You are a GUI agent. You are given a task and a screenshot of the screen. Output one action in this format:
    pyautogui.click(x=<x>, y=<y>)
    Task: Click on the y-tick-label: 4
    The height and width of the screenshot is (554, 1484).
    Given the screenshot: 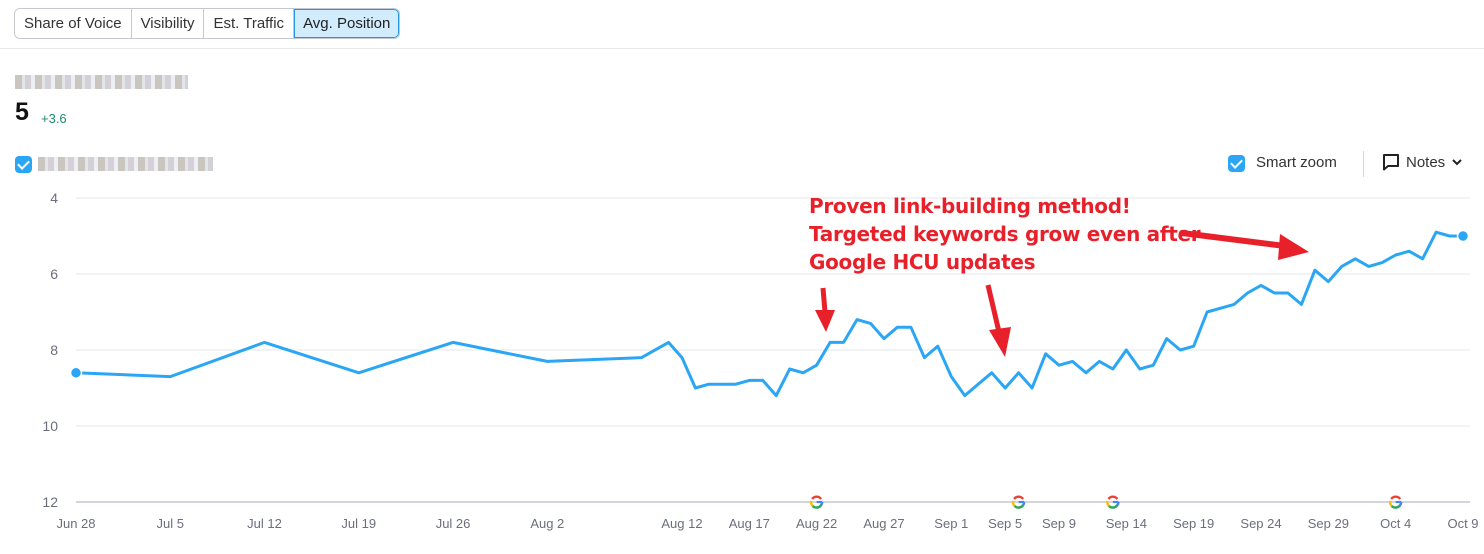 What is the action you would take?
    pyautogui.click(x=54, y=198)
    